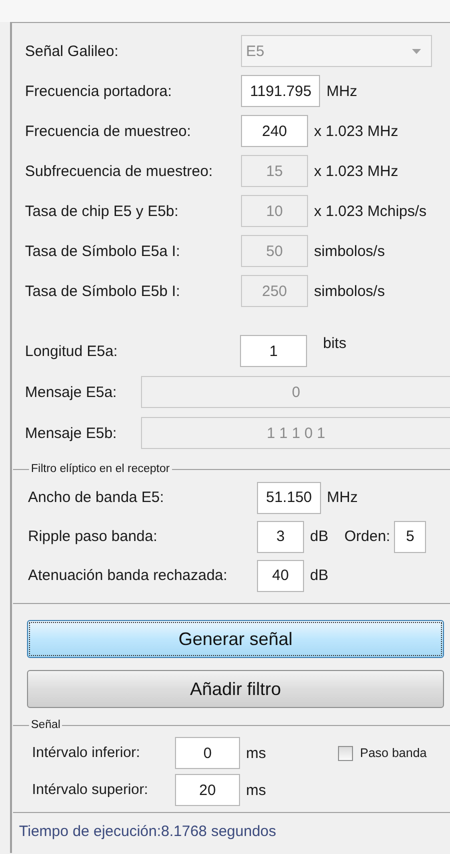 The width and height of the screenshot is (450, 854). I want to click on field-label: Intérvalo superior:, so click(91, 790).